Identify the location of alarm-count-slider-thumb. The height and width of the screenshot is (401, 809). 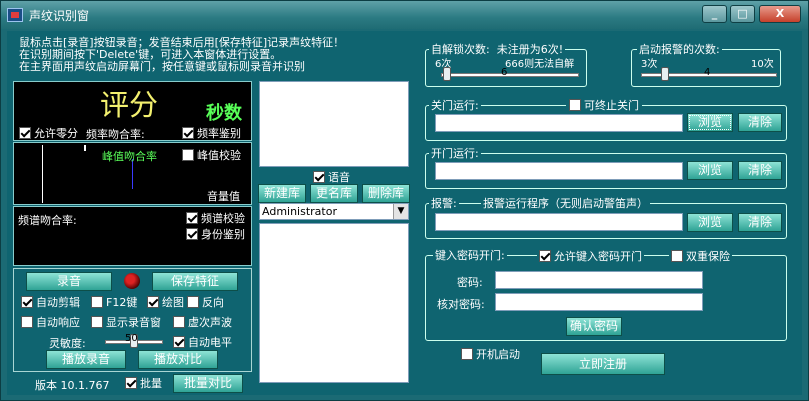
(665, 74).